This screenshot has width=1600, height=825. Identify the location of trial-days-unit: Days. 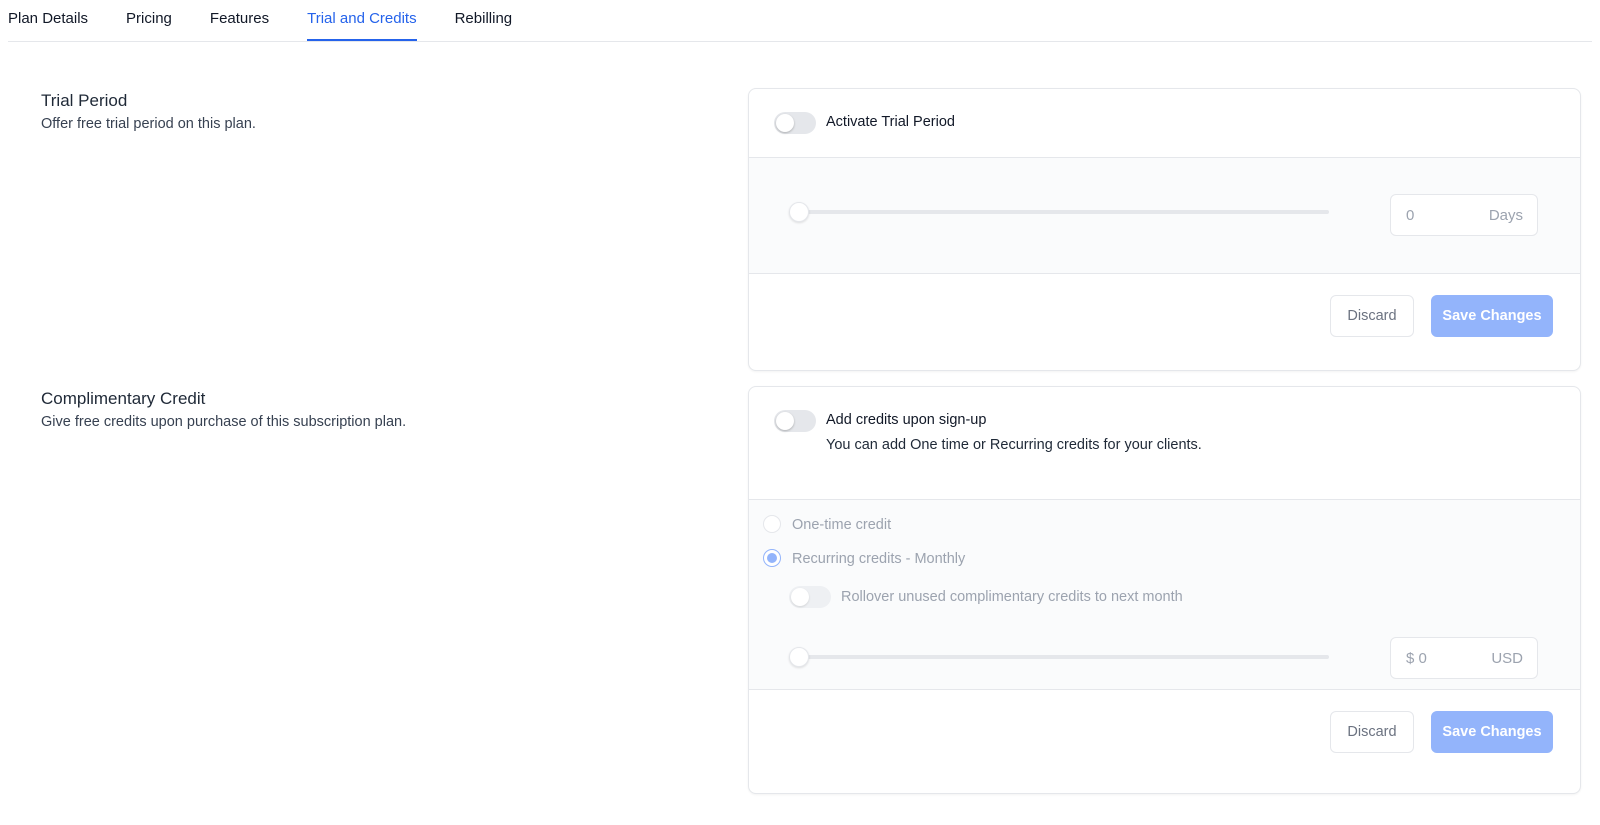
(1505, 215).